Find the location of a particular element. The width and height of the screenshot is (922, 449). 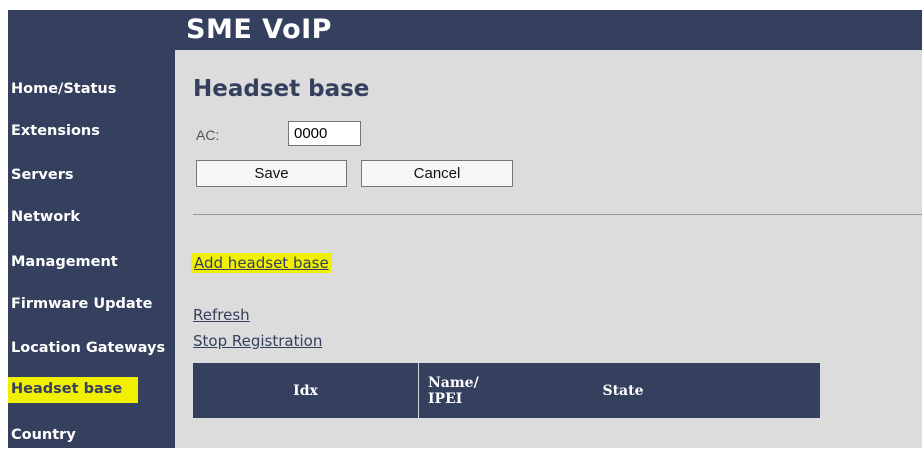

page-title: Headset base is located at coordinates (281, 89).